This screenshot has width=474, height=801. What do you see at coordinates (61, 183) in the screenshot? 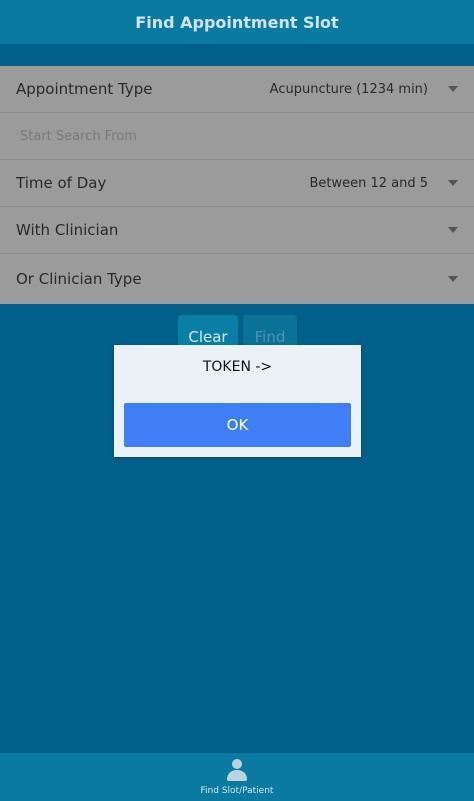
I see `time-of-day-label: Time of Day` at bounding box center [61, 183].